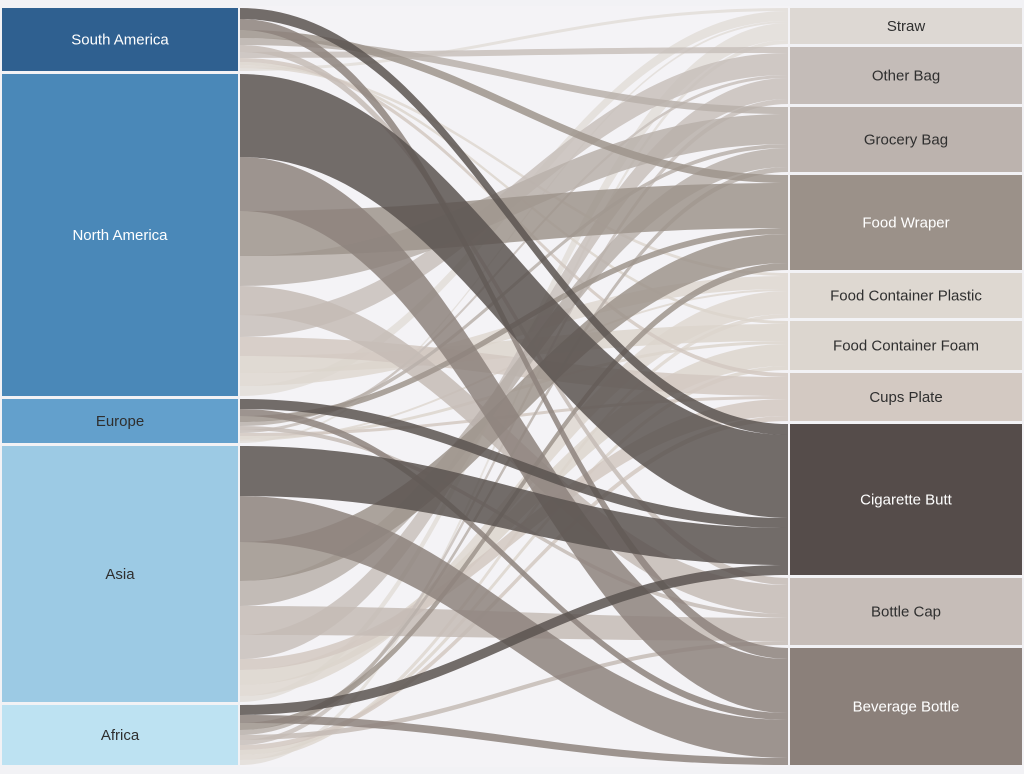 The image size is (1024, 774). I want to click on source-node-south-america, so click(120, 39).